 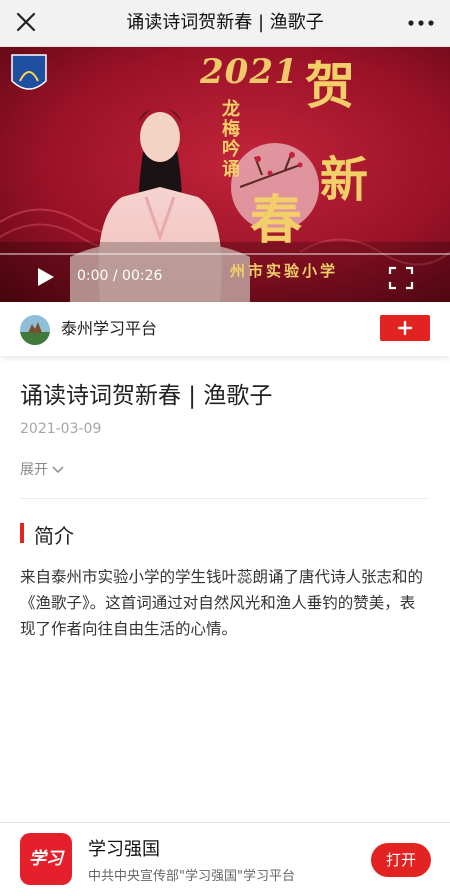 What do you see at coordinates (225, 859) in the screenshot?
I see `app-download-banner: 学习 学习强国 中共中央宣传部"学习强国"学习平台 打开` at bounding box center [225, 859].